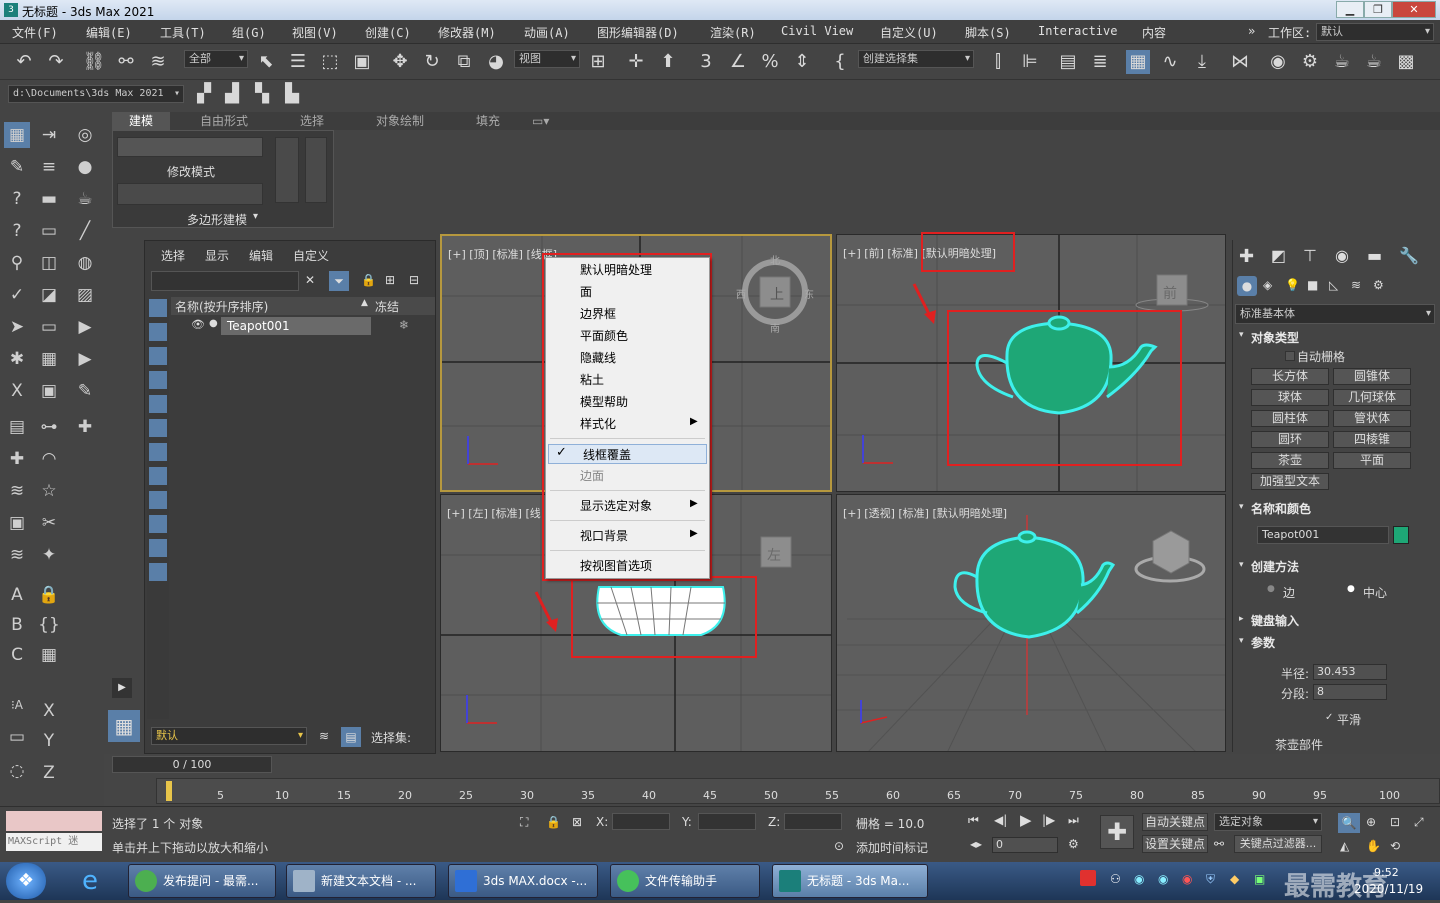  Describe the element at coordinates (1025, 845) in the screenshot. I see `current-frame-field: 0` at that location.